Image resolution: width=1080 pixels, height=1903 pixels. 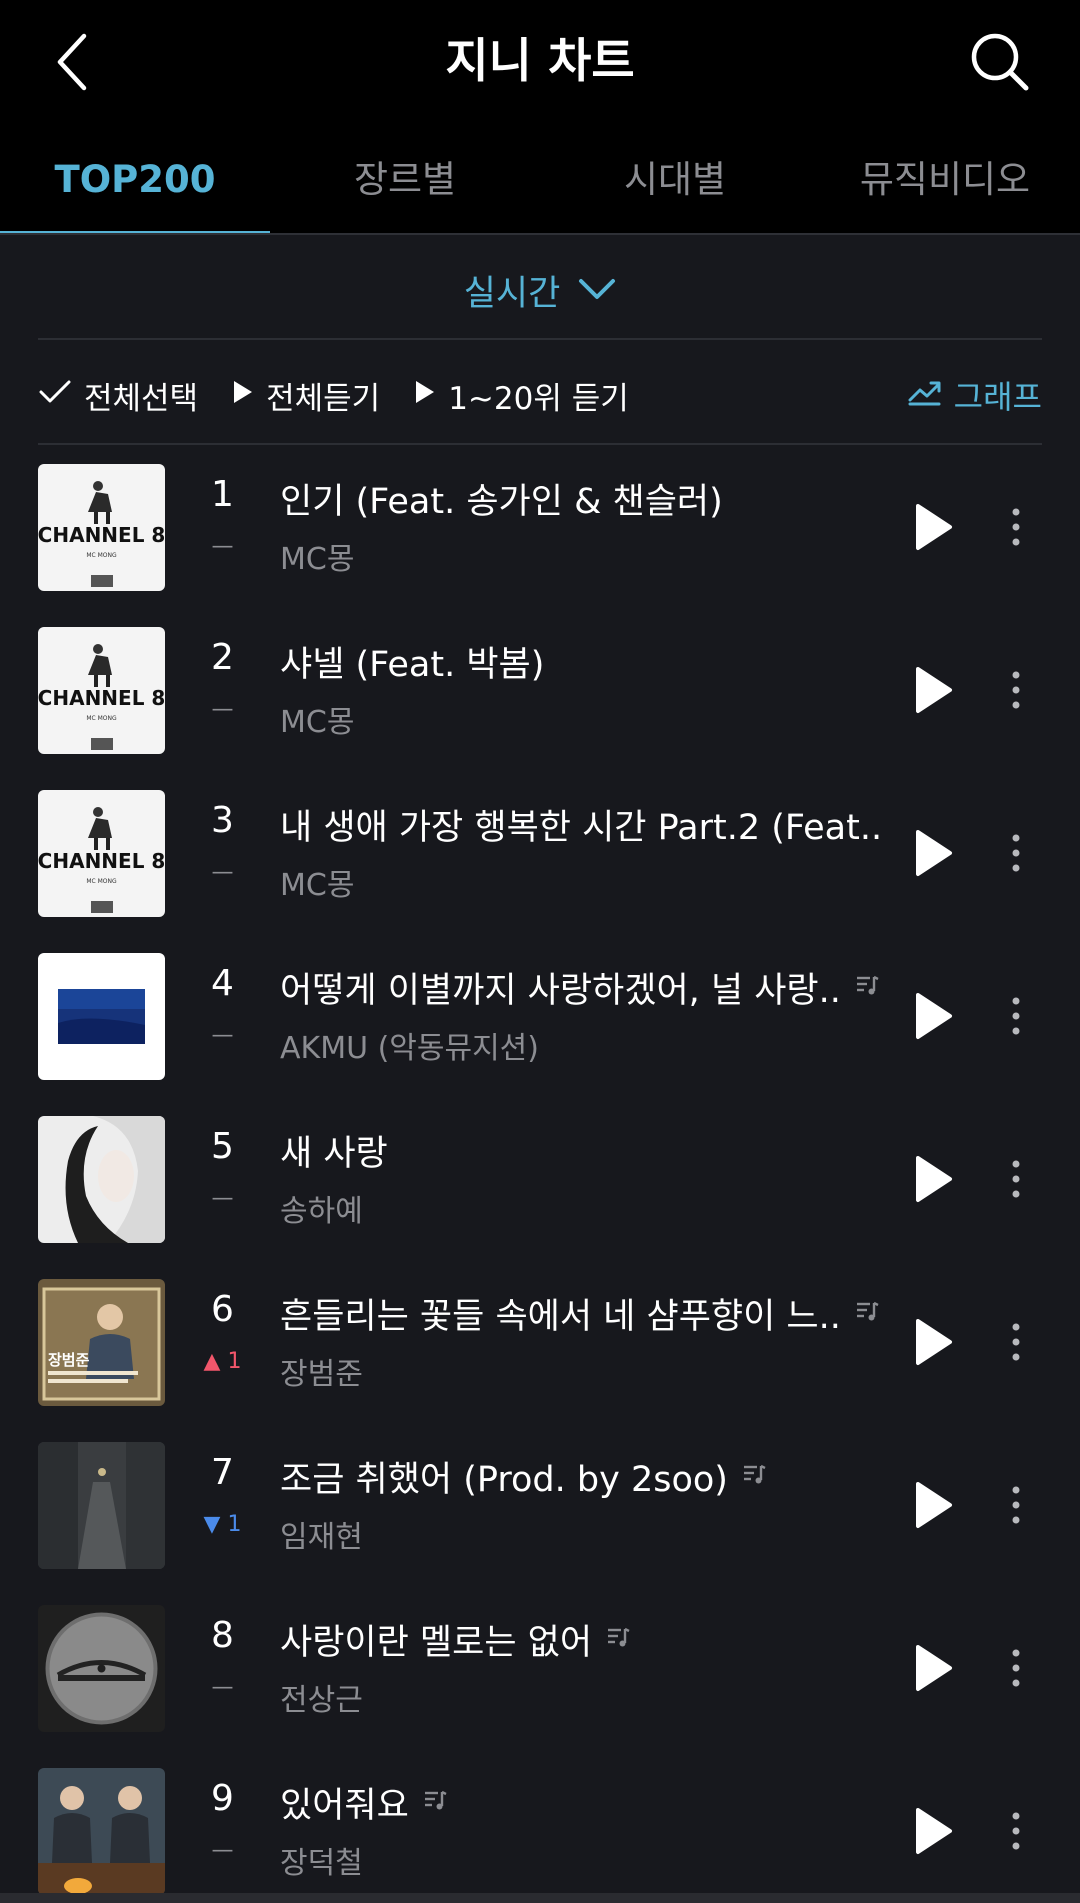 What do you see at coordinates (334, 1150) in the screenshot?
I see `song-title: 새 사랑` at bounding box center [334, 1150].